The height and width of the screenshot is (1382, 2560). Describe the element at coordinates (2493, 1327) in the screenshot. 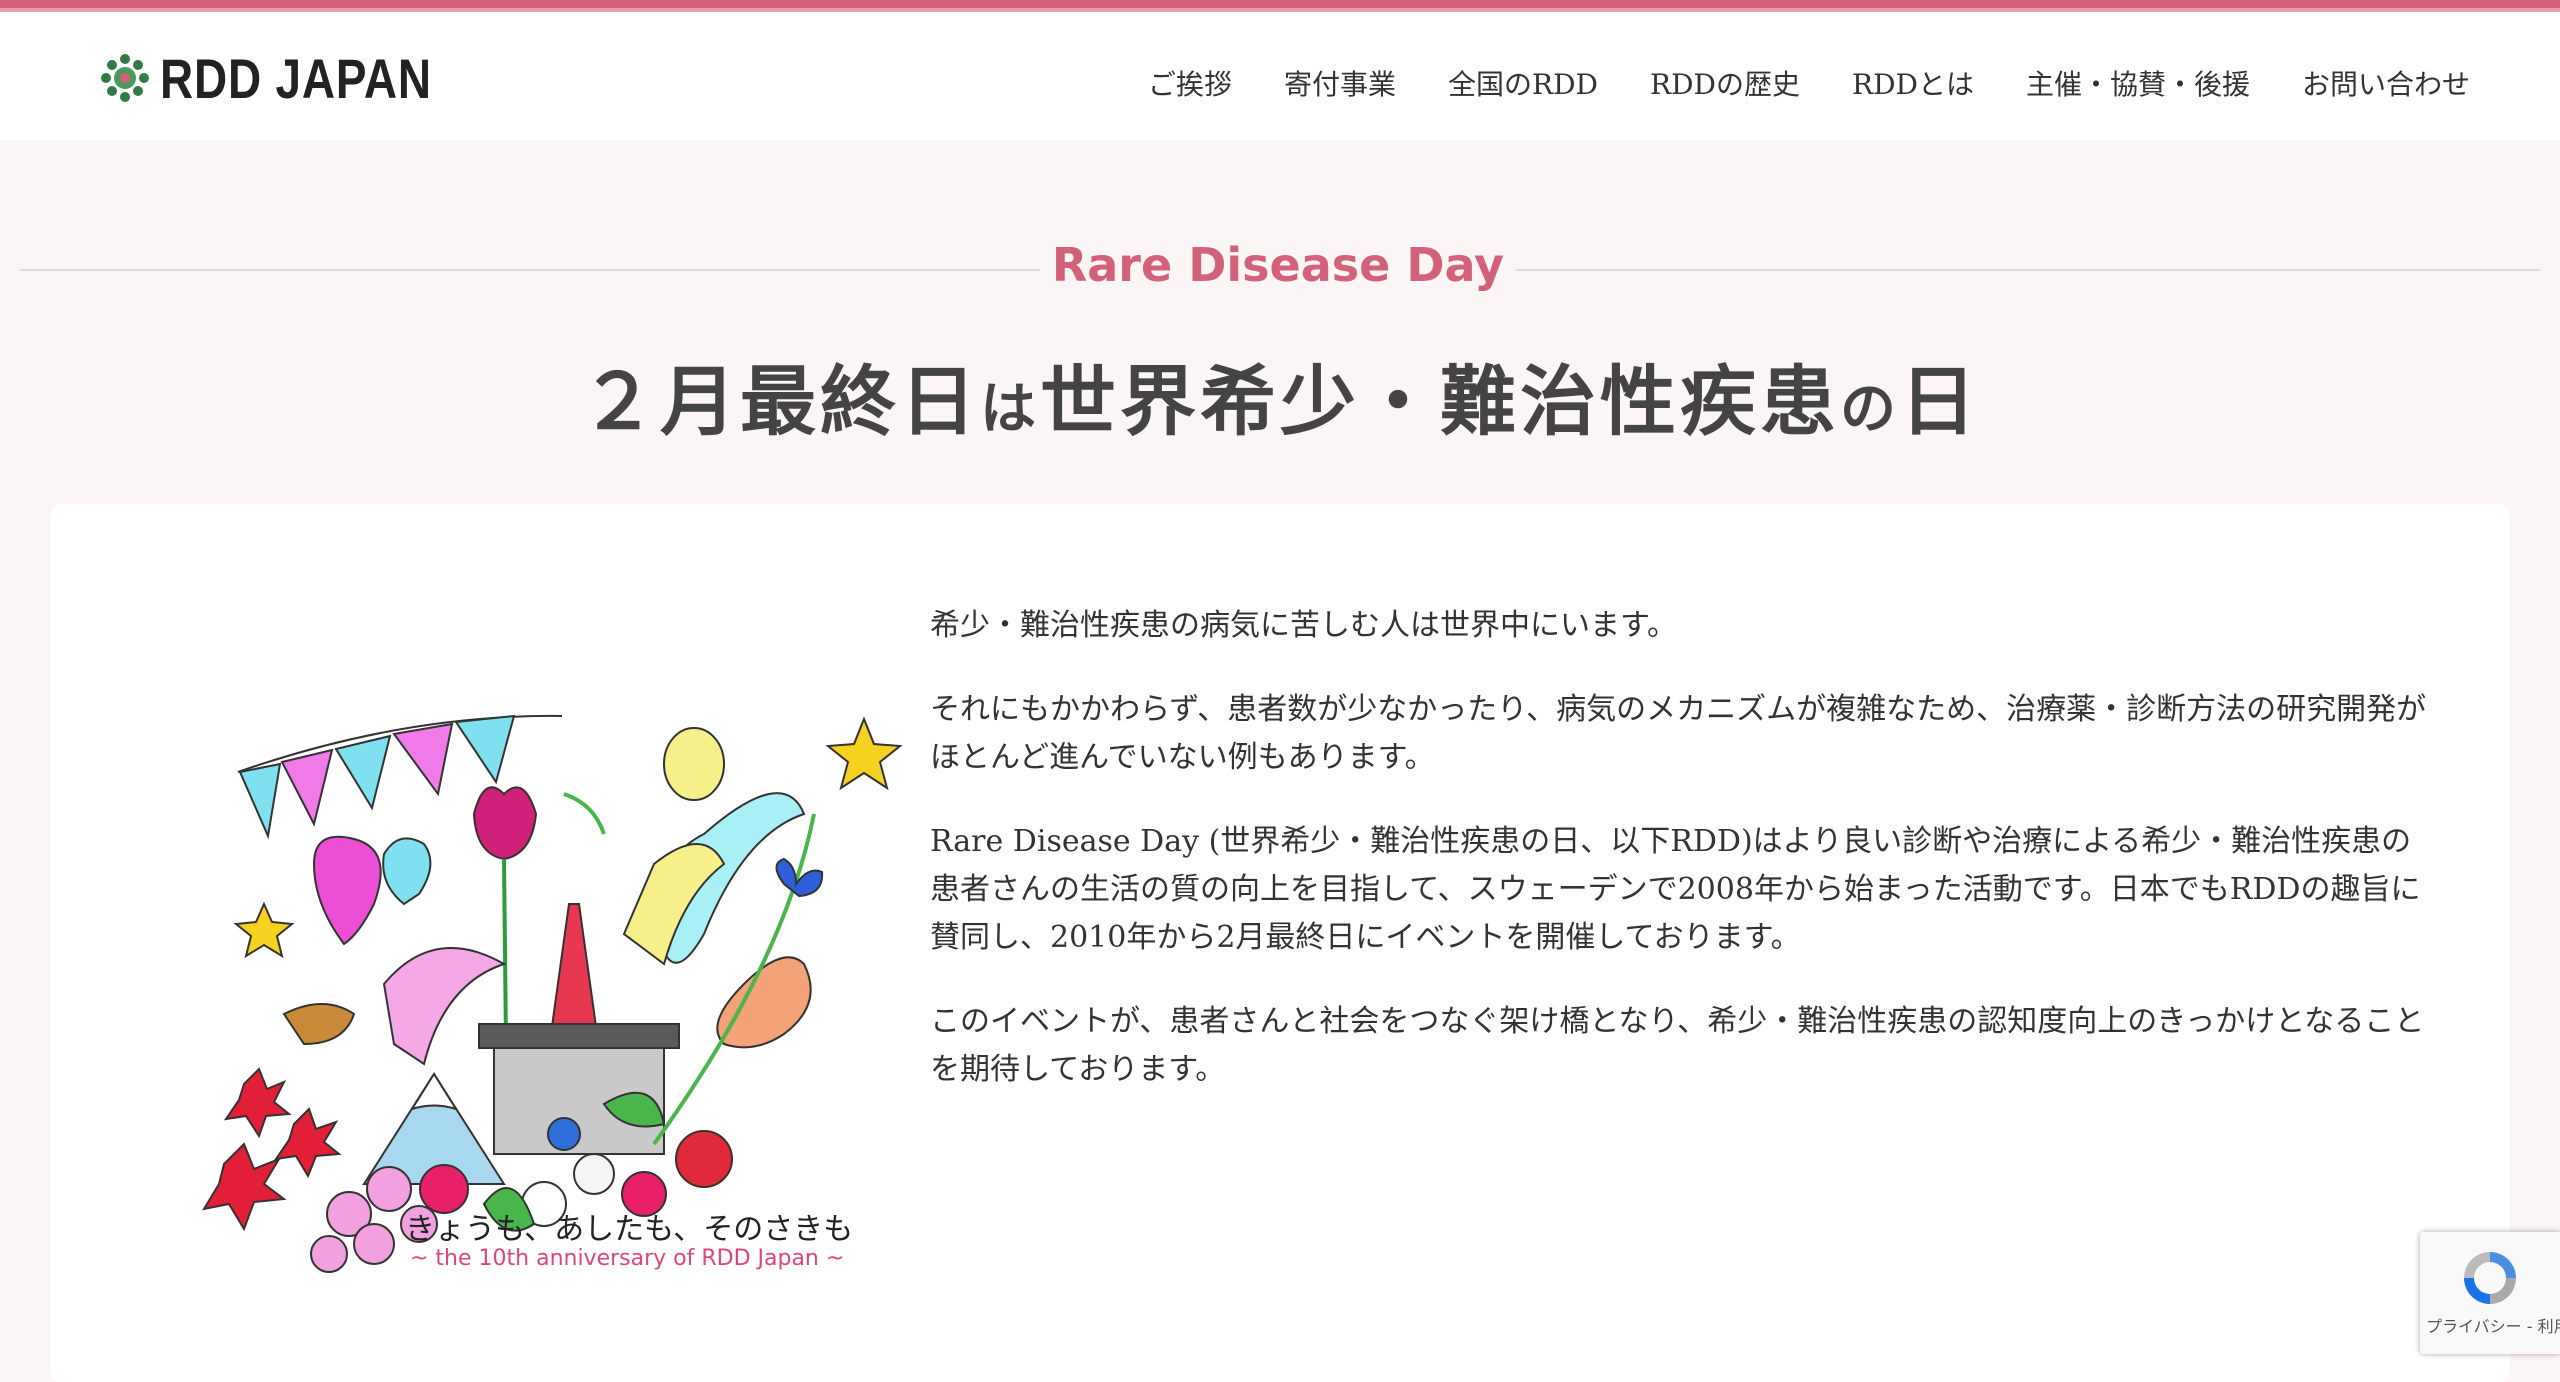

I see `recaptcha-links: プライバシー - 利用規約` at that location.